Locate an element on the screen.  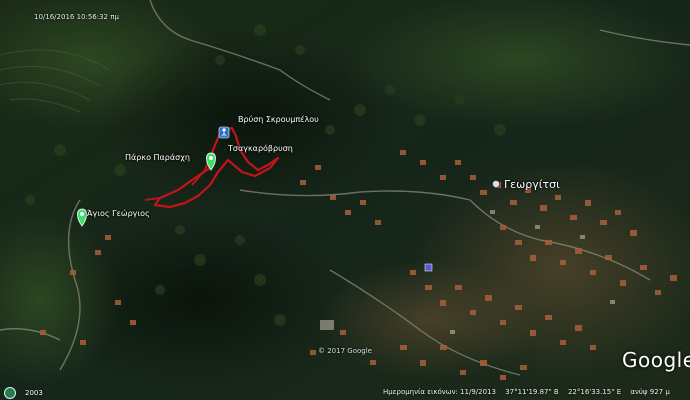
place-label-agios: Άγιος Γεώργιος is located at coordinates (118, 213).